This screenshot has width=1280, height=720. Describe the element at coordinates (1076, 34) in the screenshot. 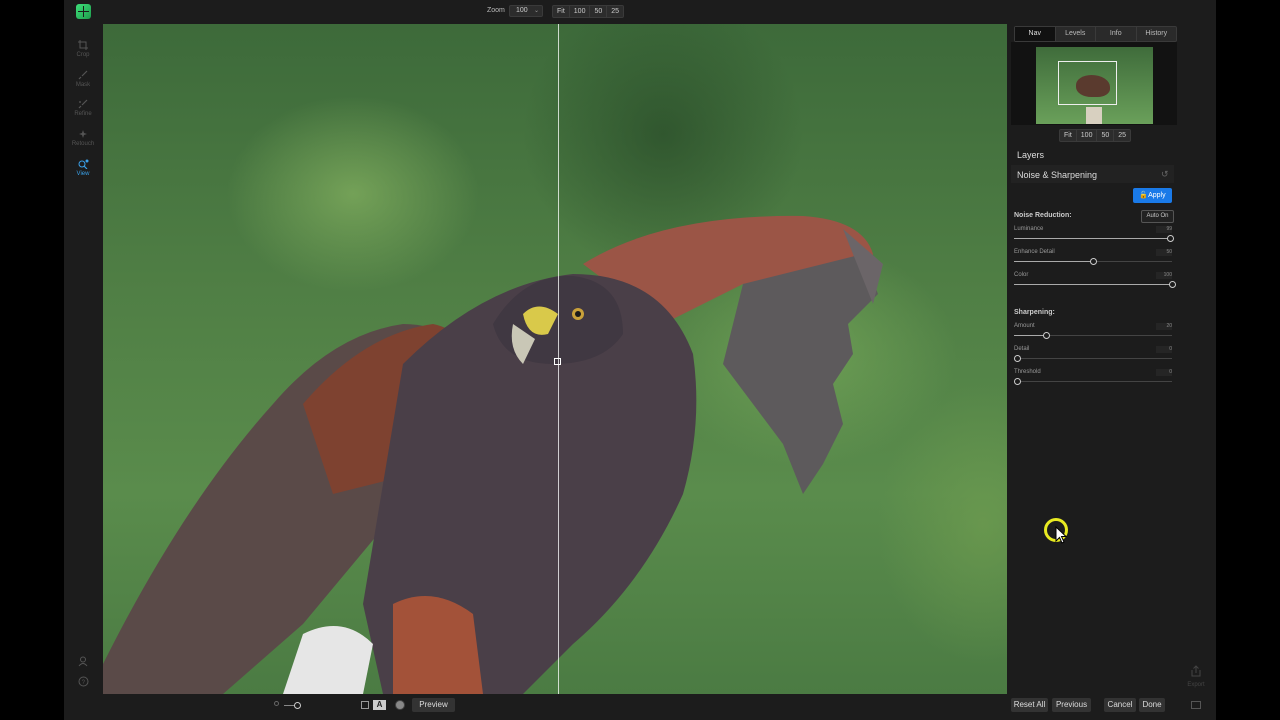

I see `tab-levels: Levels` at that location.